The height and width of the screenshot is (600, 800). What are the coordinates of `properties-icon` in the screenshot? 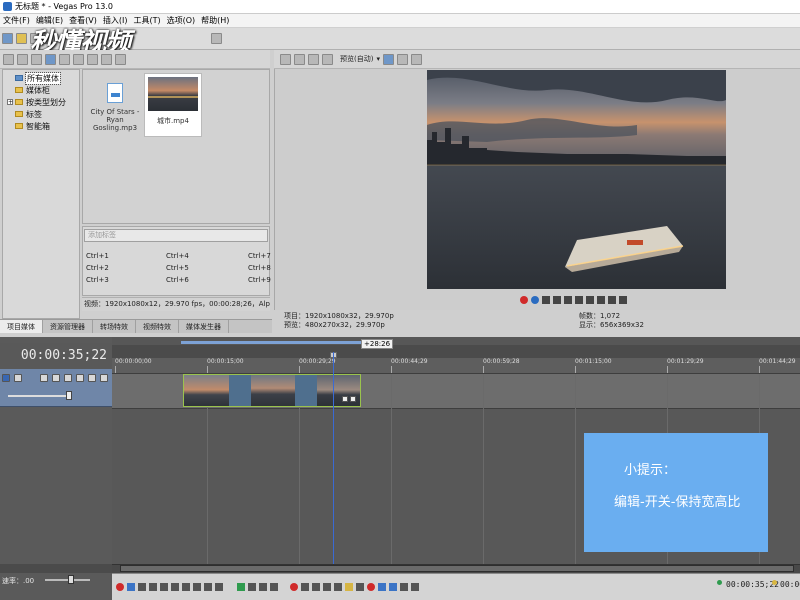 It's located at (78, 59).